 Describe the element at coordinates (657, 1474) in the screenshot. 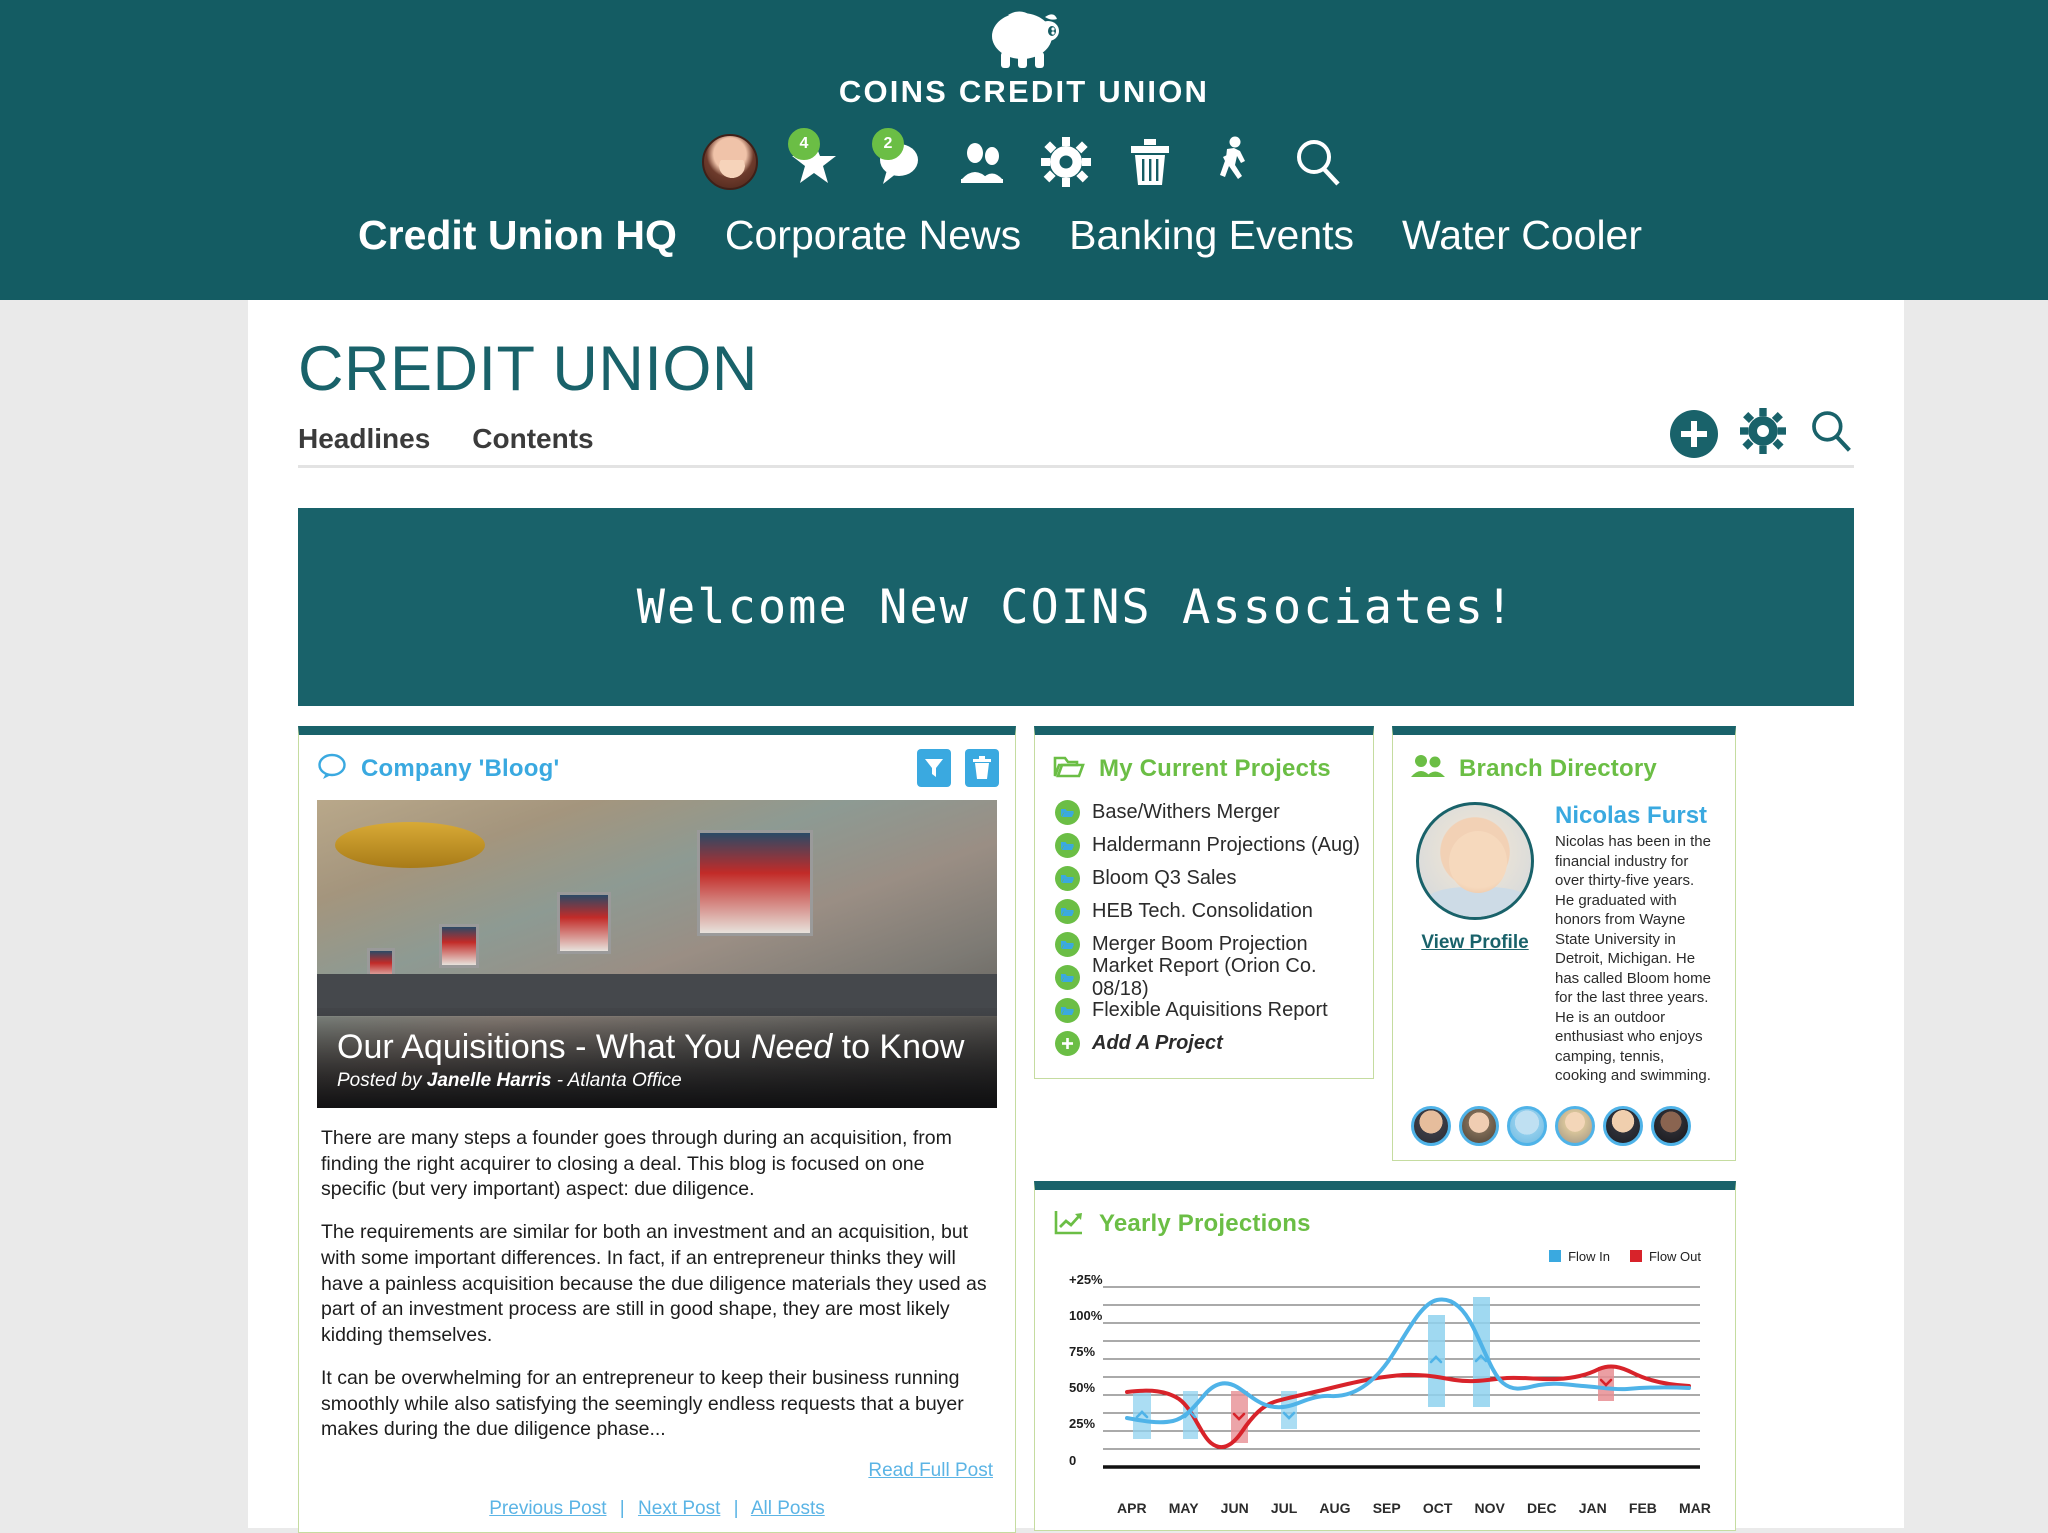

I see `read-full-post-row: Read Full Post` at that location.